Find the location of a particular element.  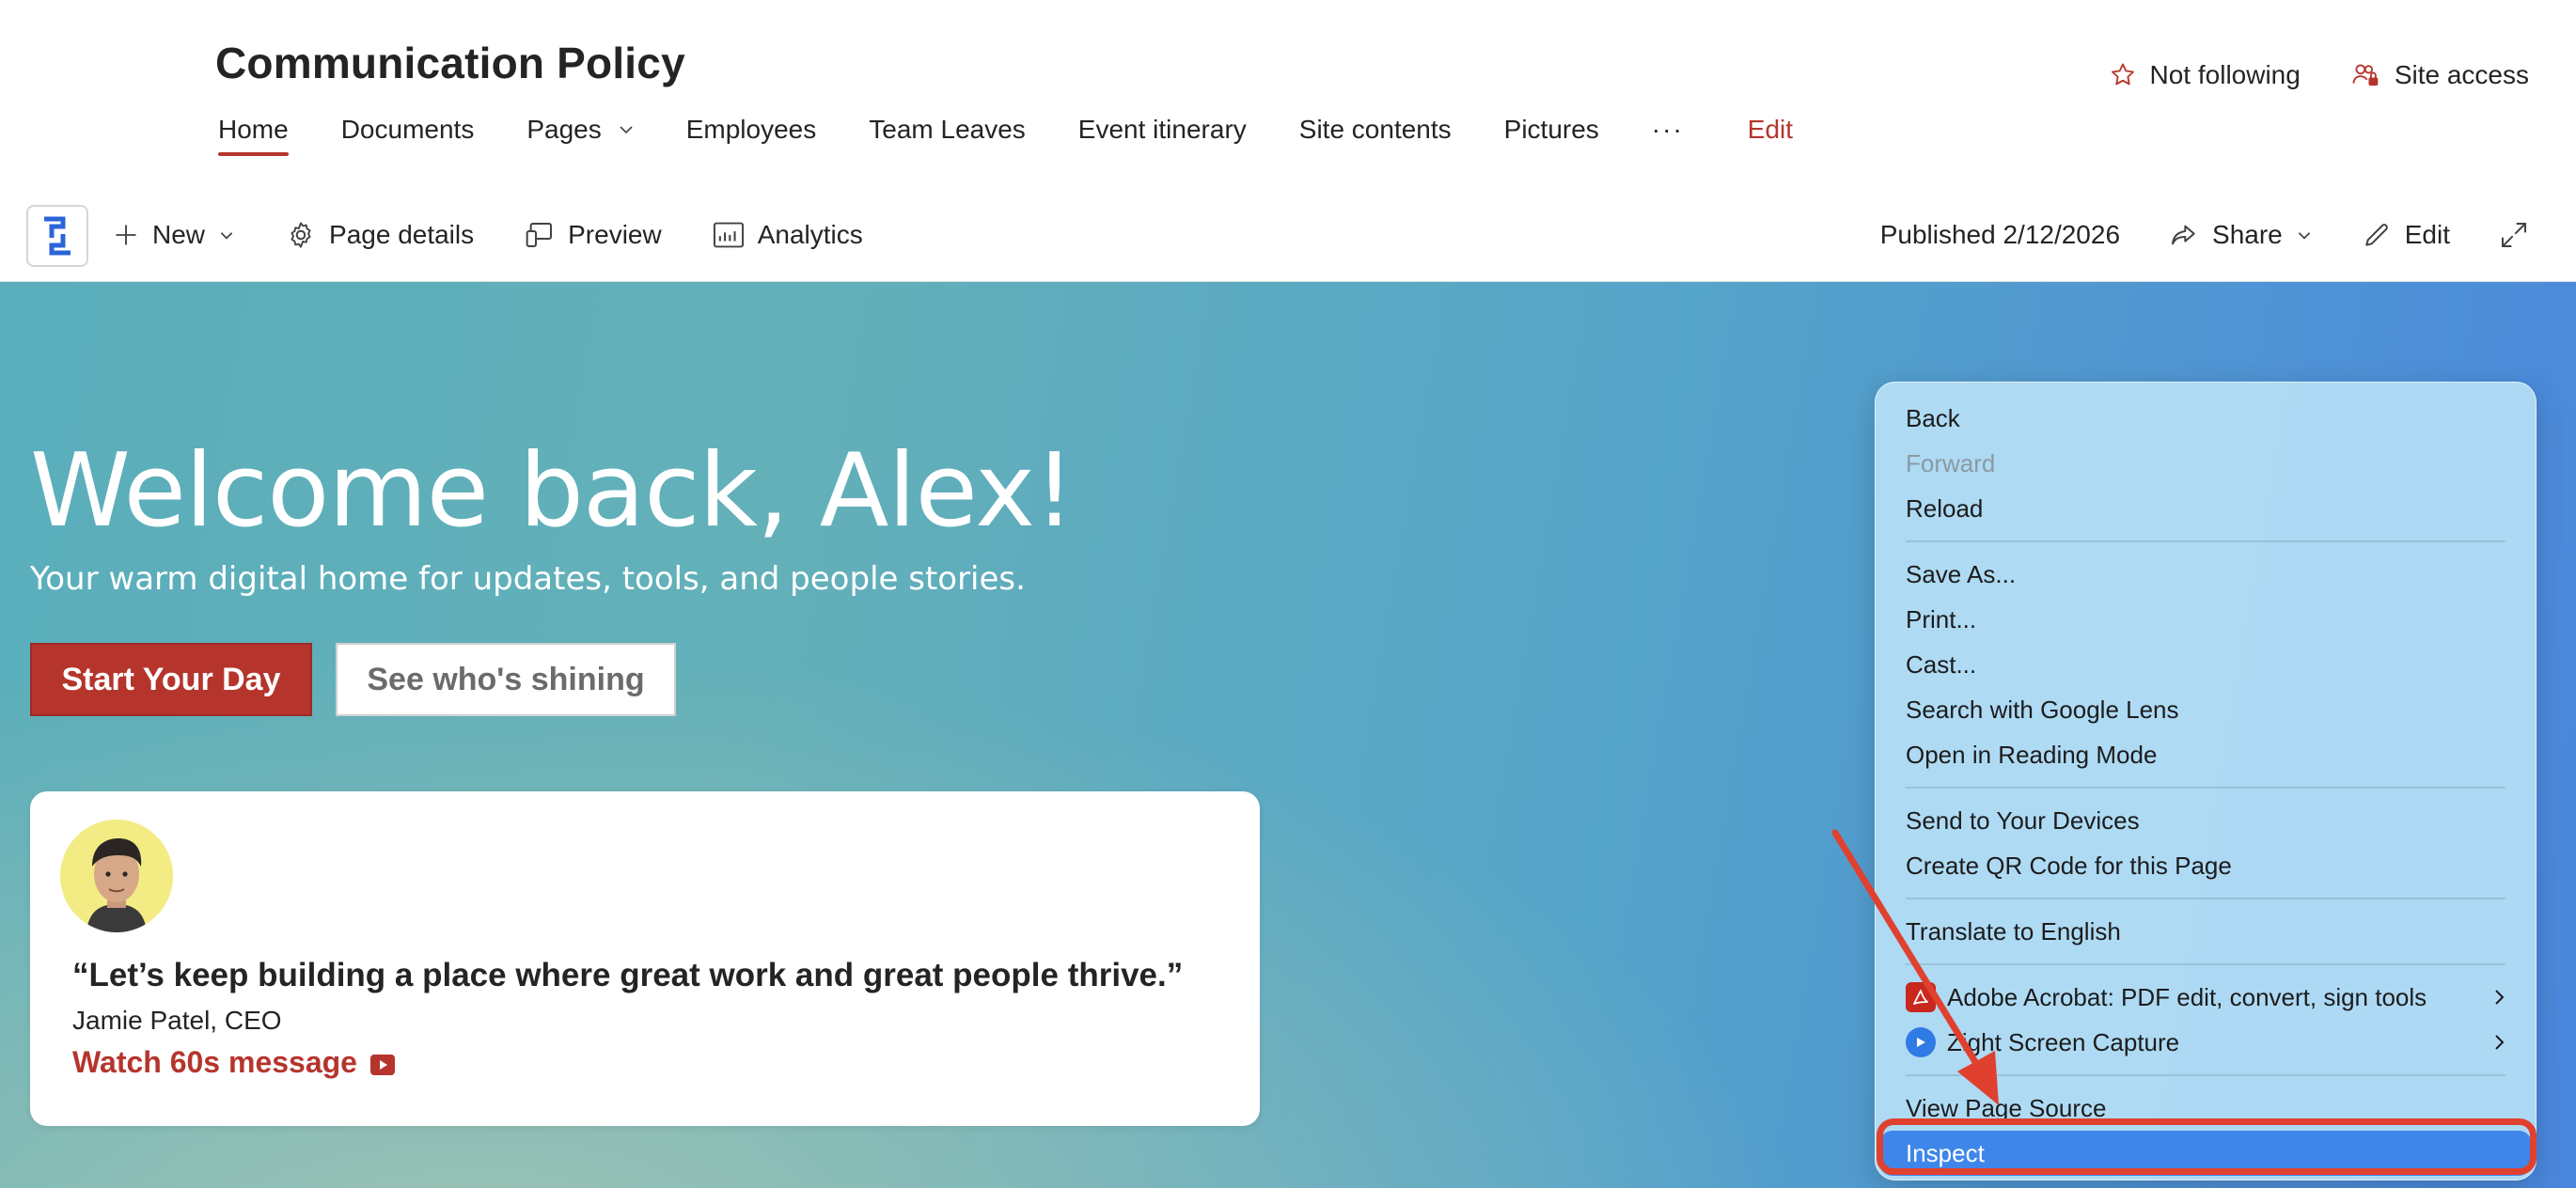

menu-item-reload: Reload is located at coordinates (2206, 508).